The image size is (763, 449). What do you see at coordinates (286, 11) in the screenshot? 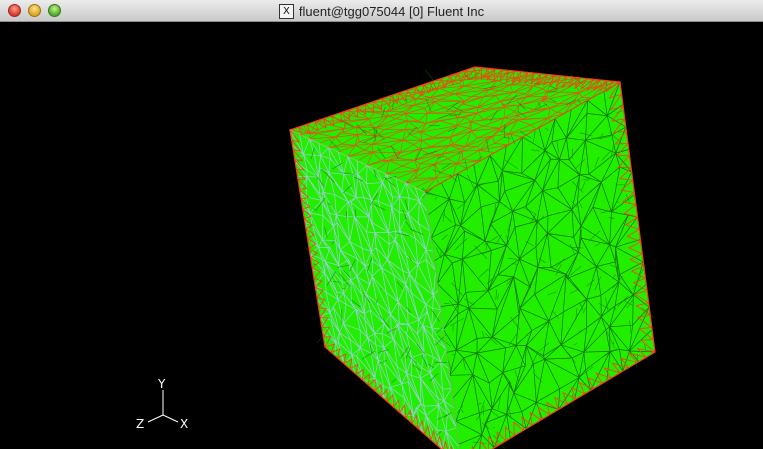
I see `x11-icon: X` at bounding box center [286, 11].